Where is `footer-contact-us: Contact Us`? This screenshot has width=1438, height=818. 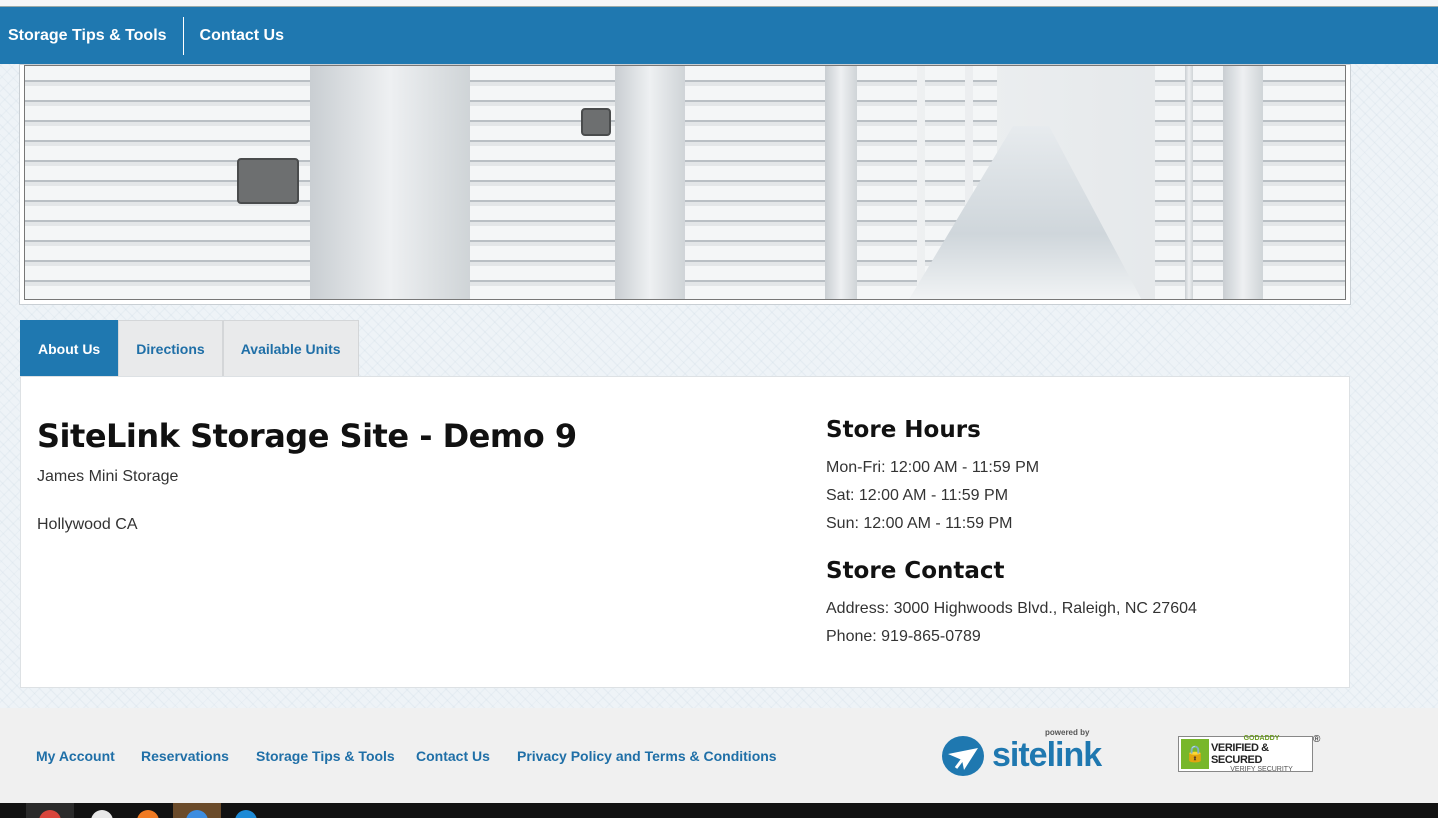 footer-contact-us: Contact Us is located at coordinates (453, 756).